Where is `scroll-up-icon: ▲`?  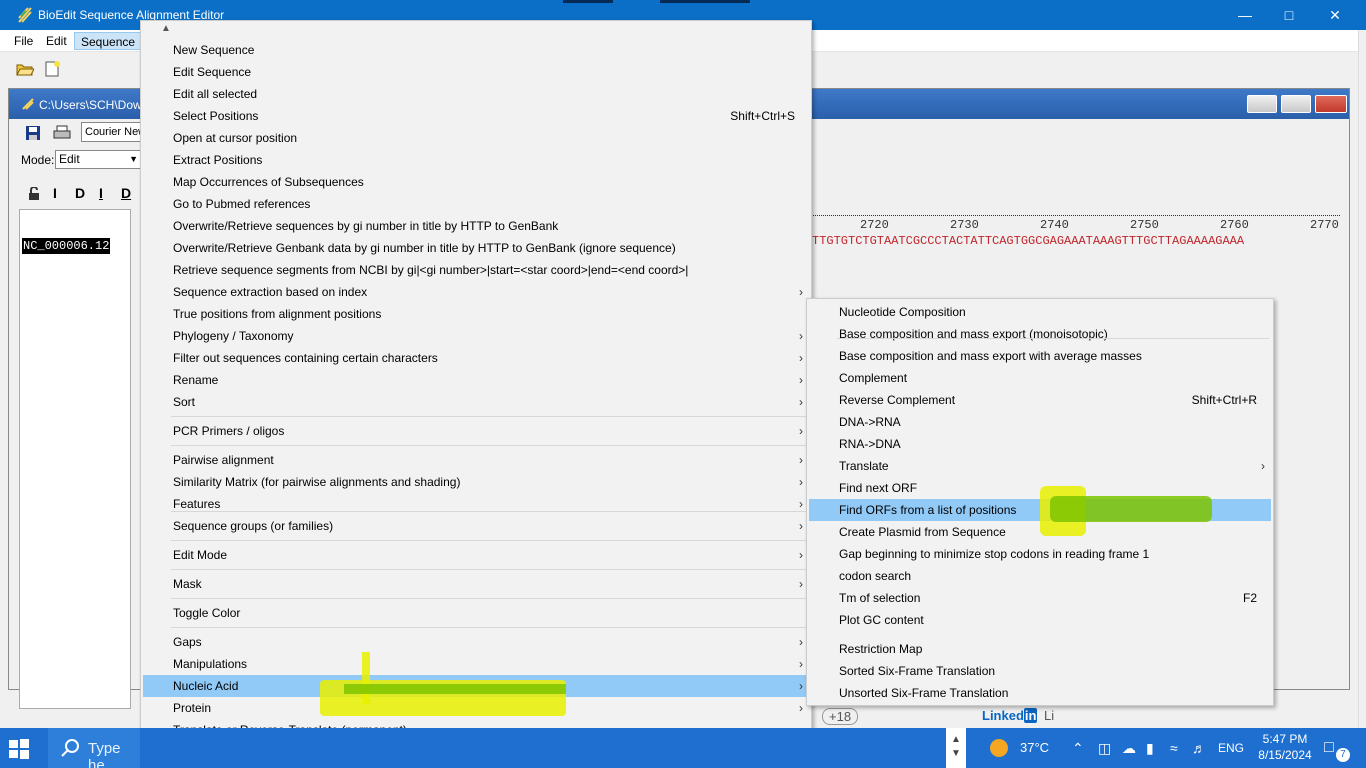 scroll-up-icon: ▲ is located at coordinates (166, 28).